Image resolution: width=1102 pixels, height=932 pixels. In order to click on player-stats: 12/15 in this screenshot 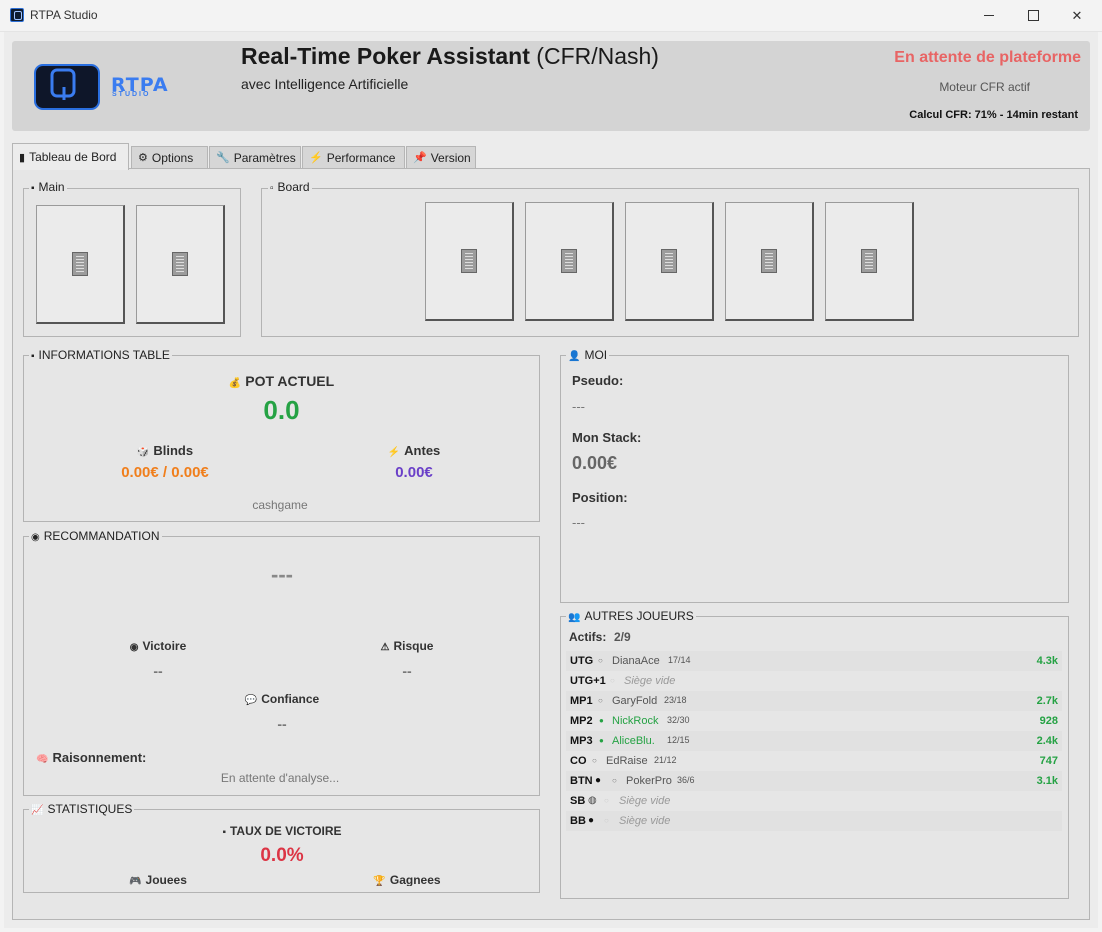, I will do `click(678, 740)`.